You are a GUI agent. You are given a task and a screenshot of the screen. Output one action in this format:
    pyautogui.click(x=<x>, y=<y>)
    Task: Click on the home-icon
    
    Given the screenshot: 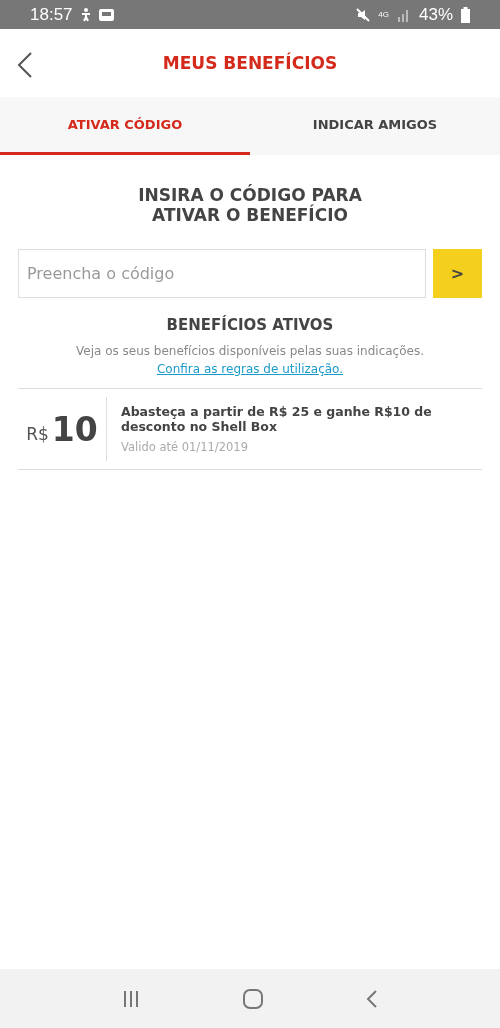 What is the action you would take?
    pyautogui.click(x=253, y=998)
    